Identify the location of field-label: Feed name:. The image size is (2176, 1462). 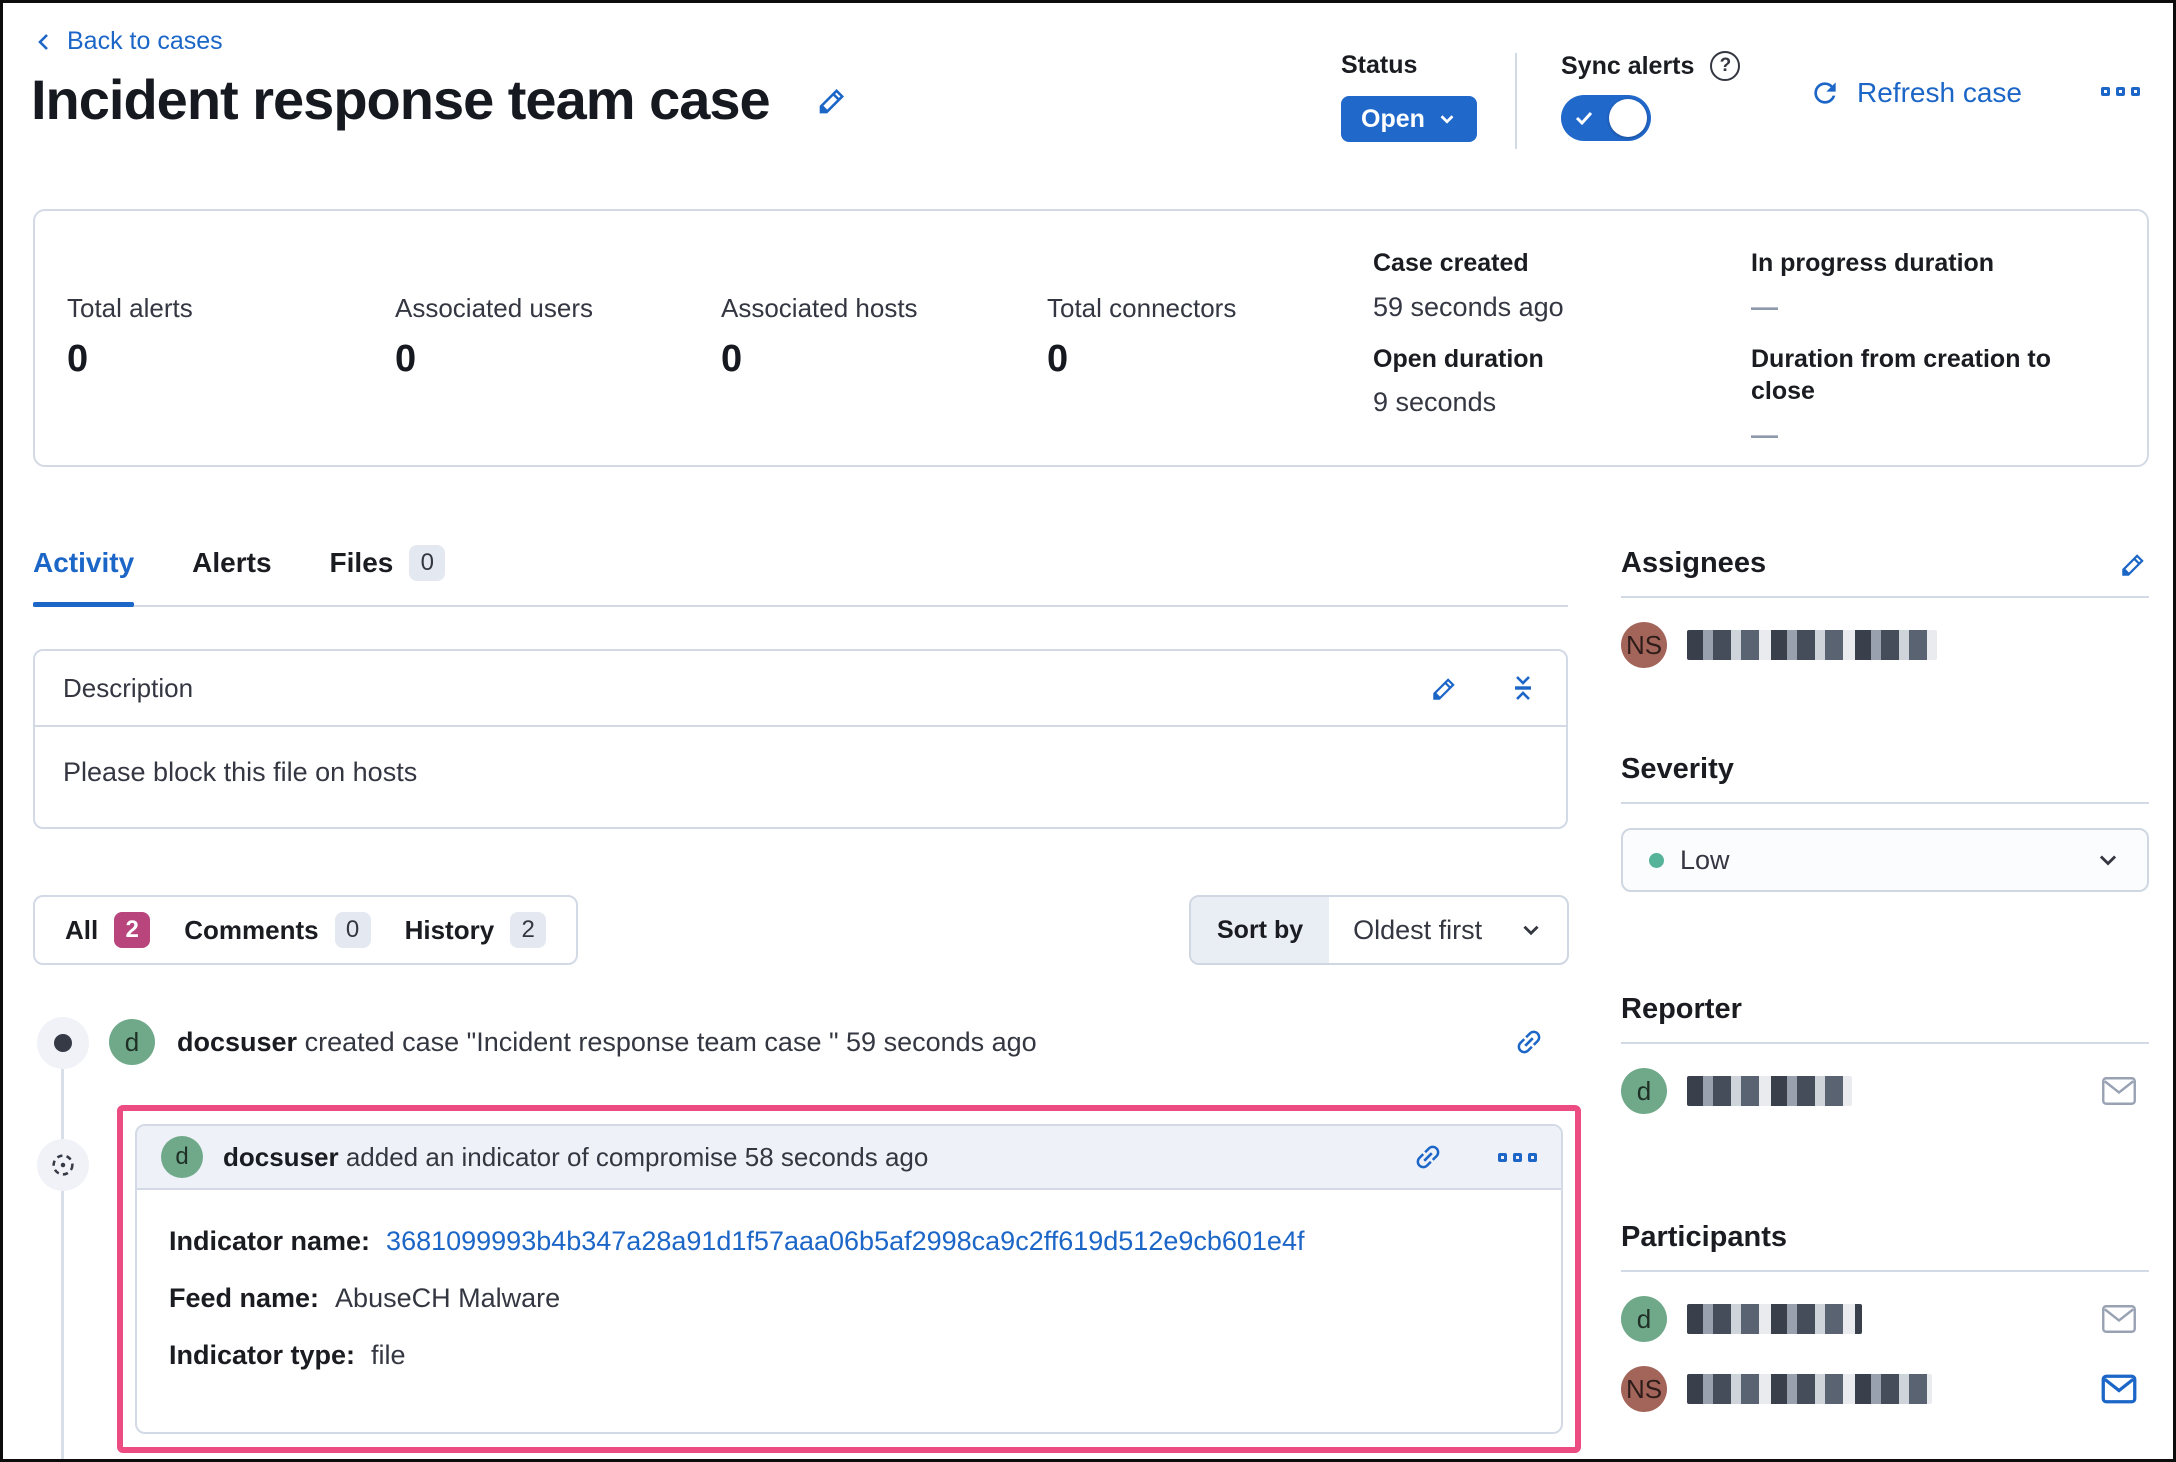
(244, 1298).